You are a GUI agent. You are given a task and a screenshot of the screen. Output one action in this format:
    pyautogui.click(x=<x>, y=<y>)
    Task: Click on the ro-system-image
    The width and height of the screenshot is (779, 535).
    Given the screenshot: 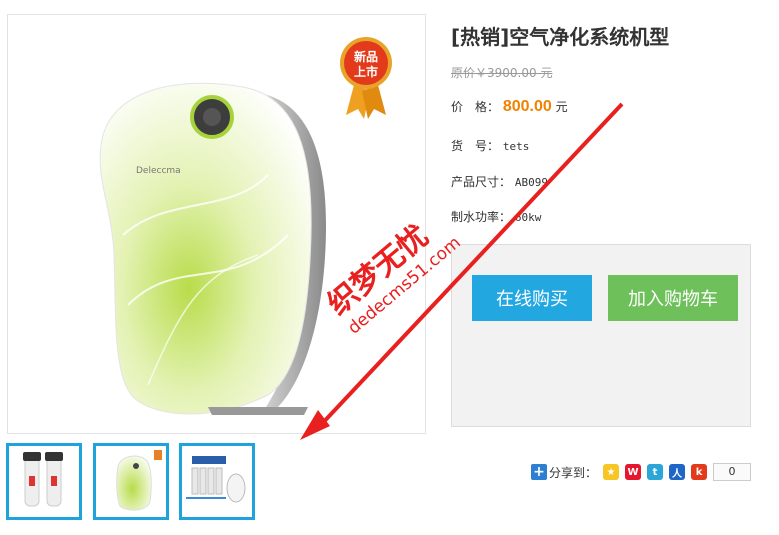 What is the action you would take?
    pyautogui.click(x=216, y=479)
    